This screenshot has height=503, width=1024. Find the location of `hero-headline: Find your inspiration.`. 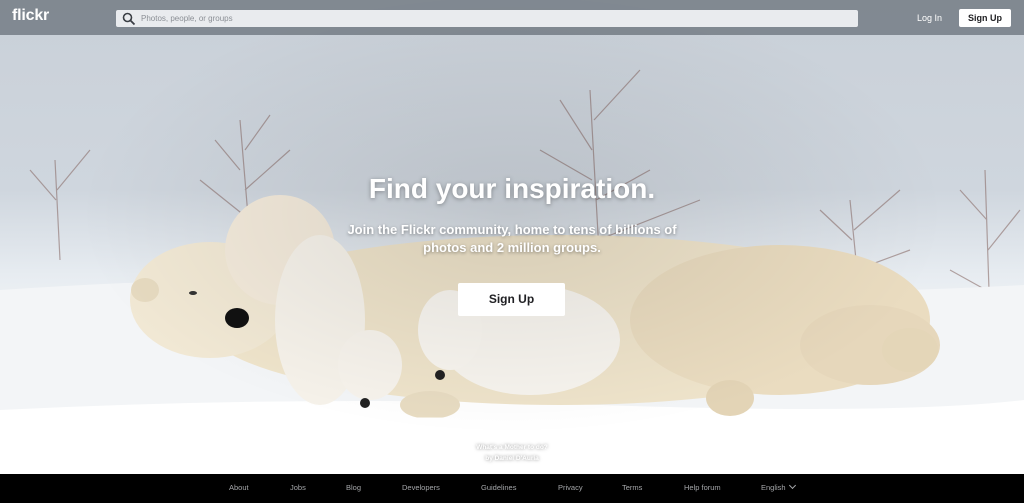

hero-headline: Find your inspiration. is located at coordinates (512, 188).